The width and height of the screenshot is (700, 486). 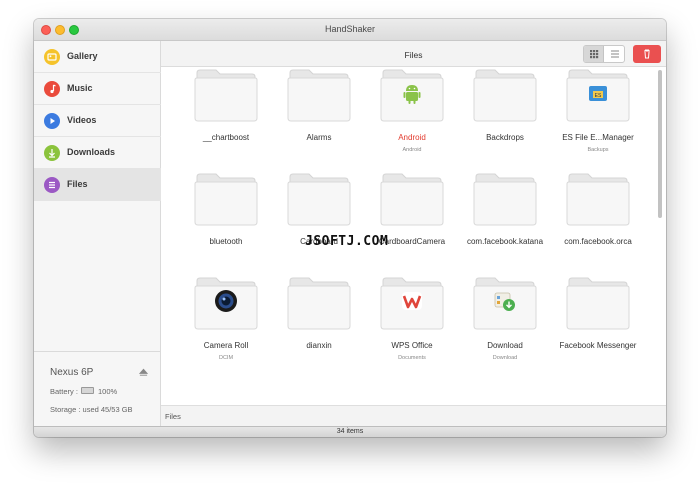 I want to click on file-subtitle: Android, so click(x=412, y=150).